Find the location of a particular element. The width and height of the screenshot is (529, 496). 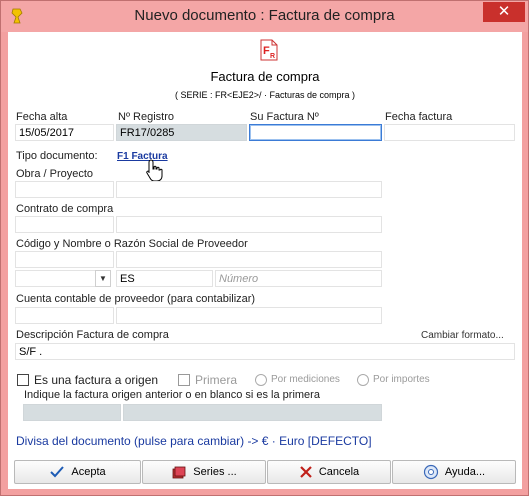

descripcion-input: S/F . is located at coordinates (265, 351).